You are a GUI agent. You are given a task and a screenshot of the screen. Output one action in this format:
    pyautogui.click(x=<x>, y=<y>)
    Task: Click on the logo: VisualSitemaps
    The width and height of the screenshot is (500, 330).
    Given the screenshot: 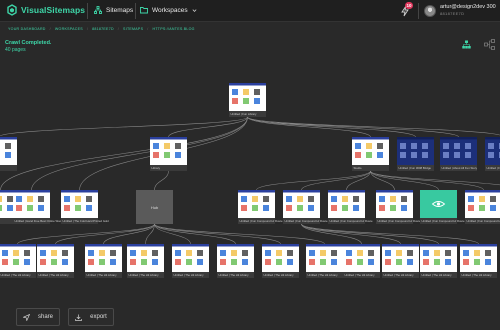 What is the action you would take?
    pyautogui.click(x=45, y=10)
    